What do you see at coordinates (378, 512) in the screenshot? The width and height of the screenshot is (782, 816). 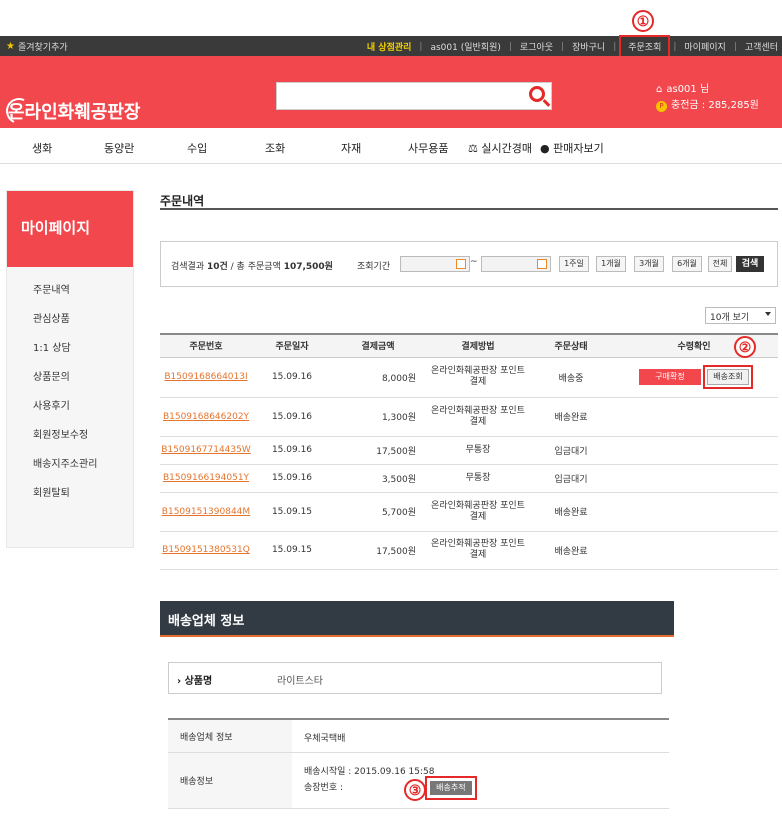 I see `order-amount: 5,700원` at bounding box center [378, 512].